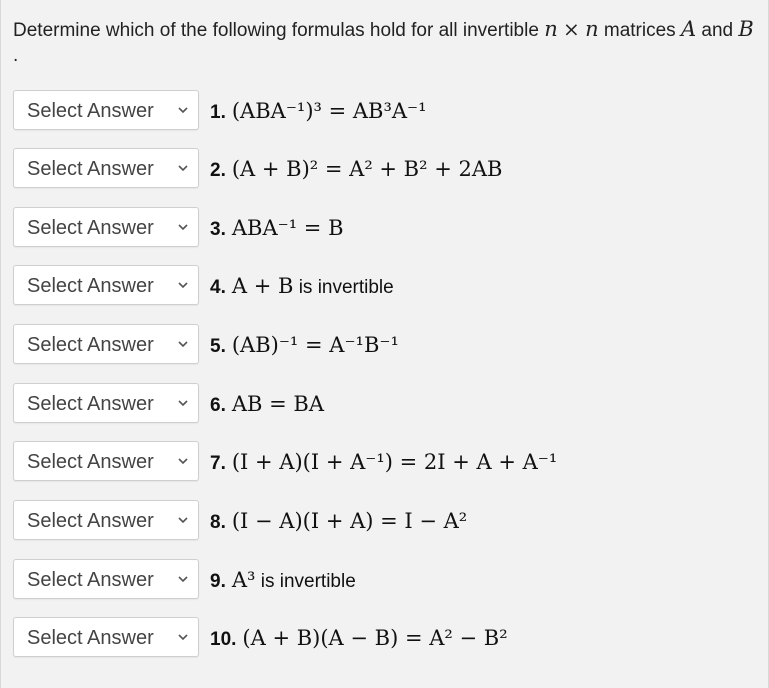 The image size is (769, 688). What do you see at coordinates (551, 29) in the screenshot?
I see `prompt-n1: n` at bounding box center [551, 29].